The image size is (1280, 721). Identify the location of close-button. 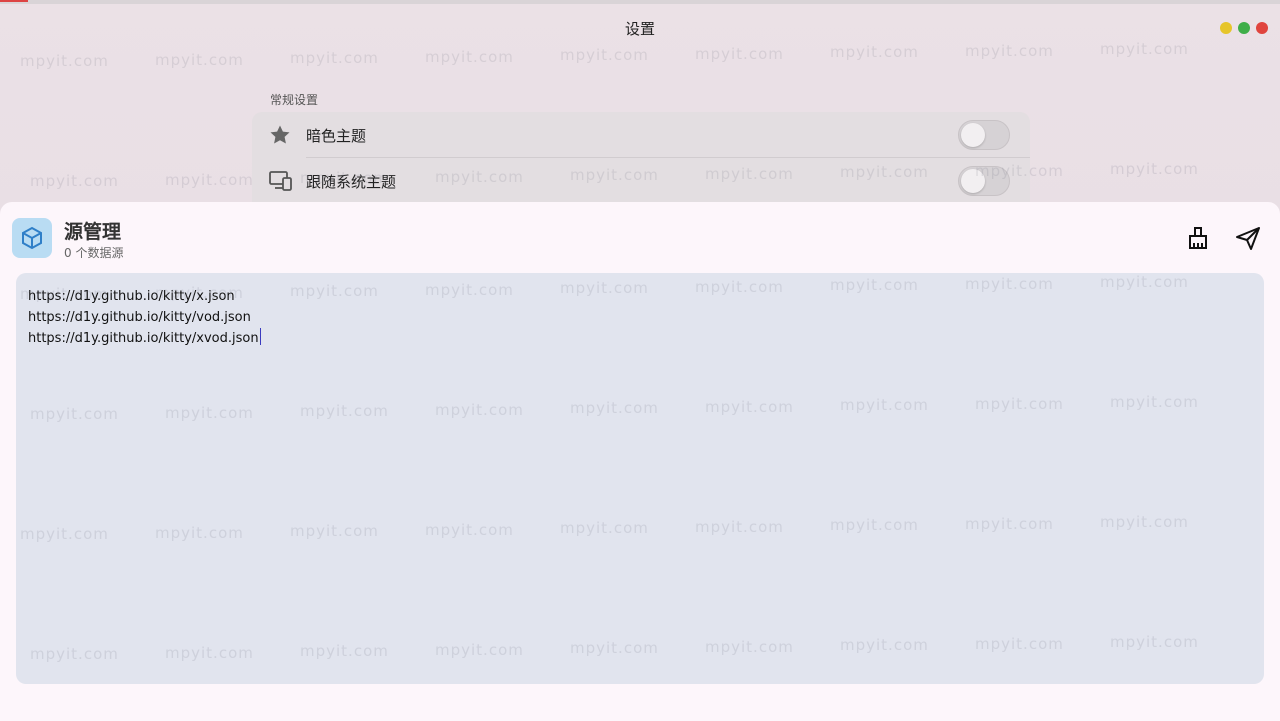
(1262, 28).